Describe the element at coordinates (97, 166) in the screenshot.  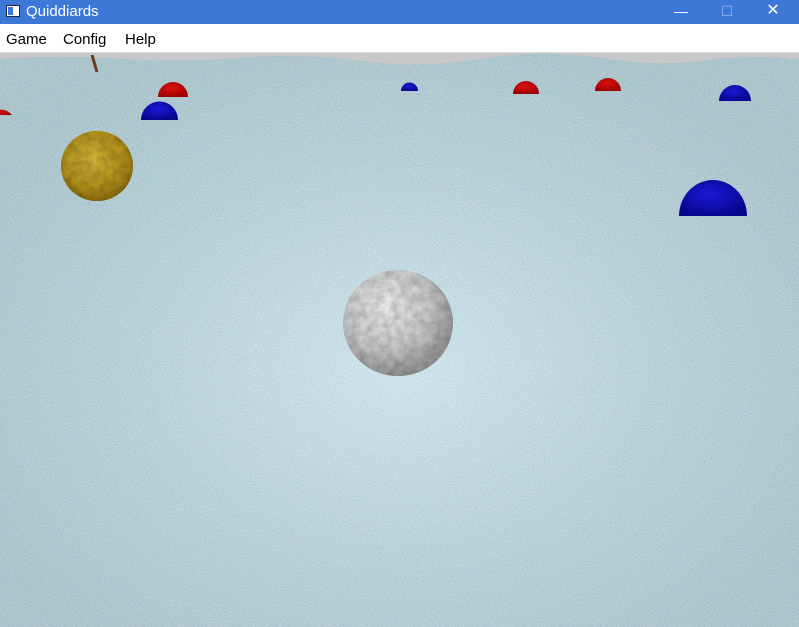
I see `golden-ball-icon` at that location.